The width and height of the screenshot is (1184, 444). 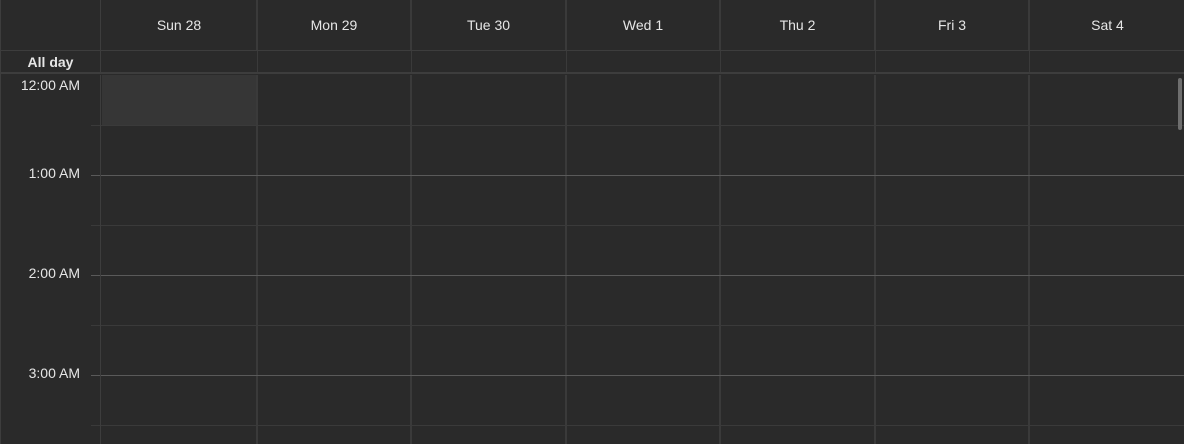 I want to click on time-gutter: 12:00 AM 1:00 AM 2:00 AM 3:00 AM, so click(x=51, y=259).